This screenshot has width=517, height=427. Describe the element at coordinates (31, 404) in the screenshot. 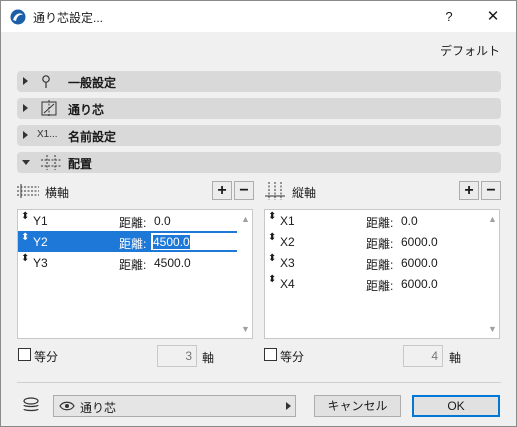

I see `layers-icon` at that location.